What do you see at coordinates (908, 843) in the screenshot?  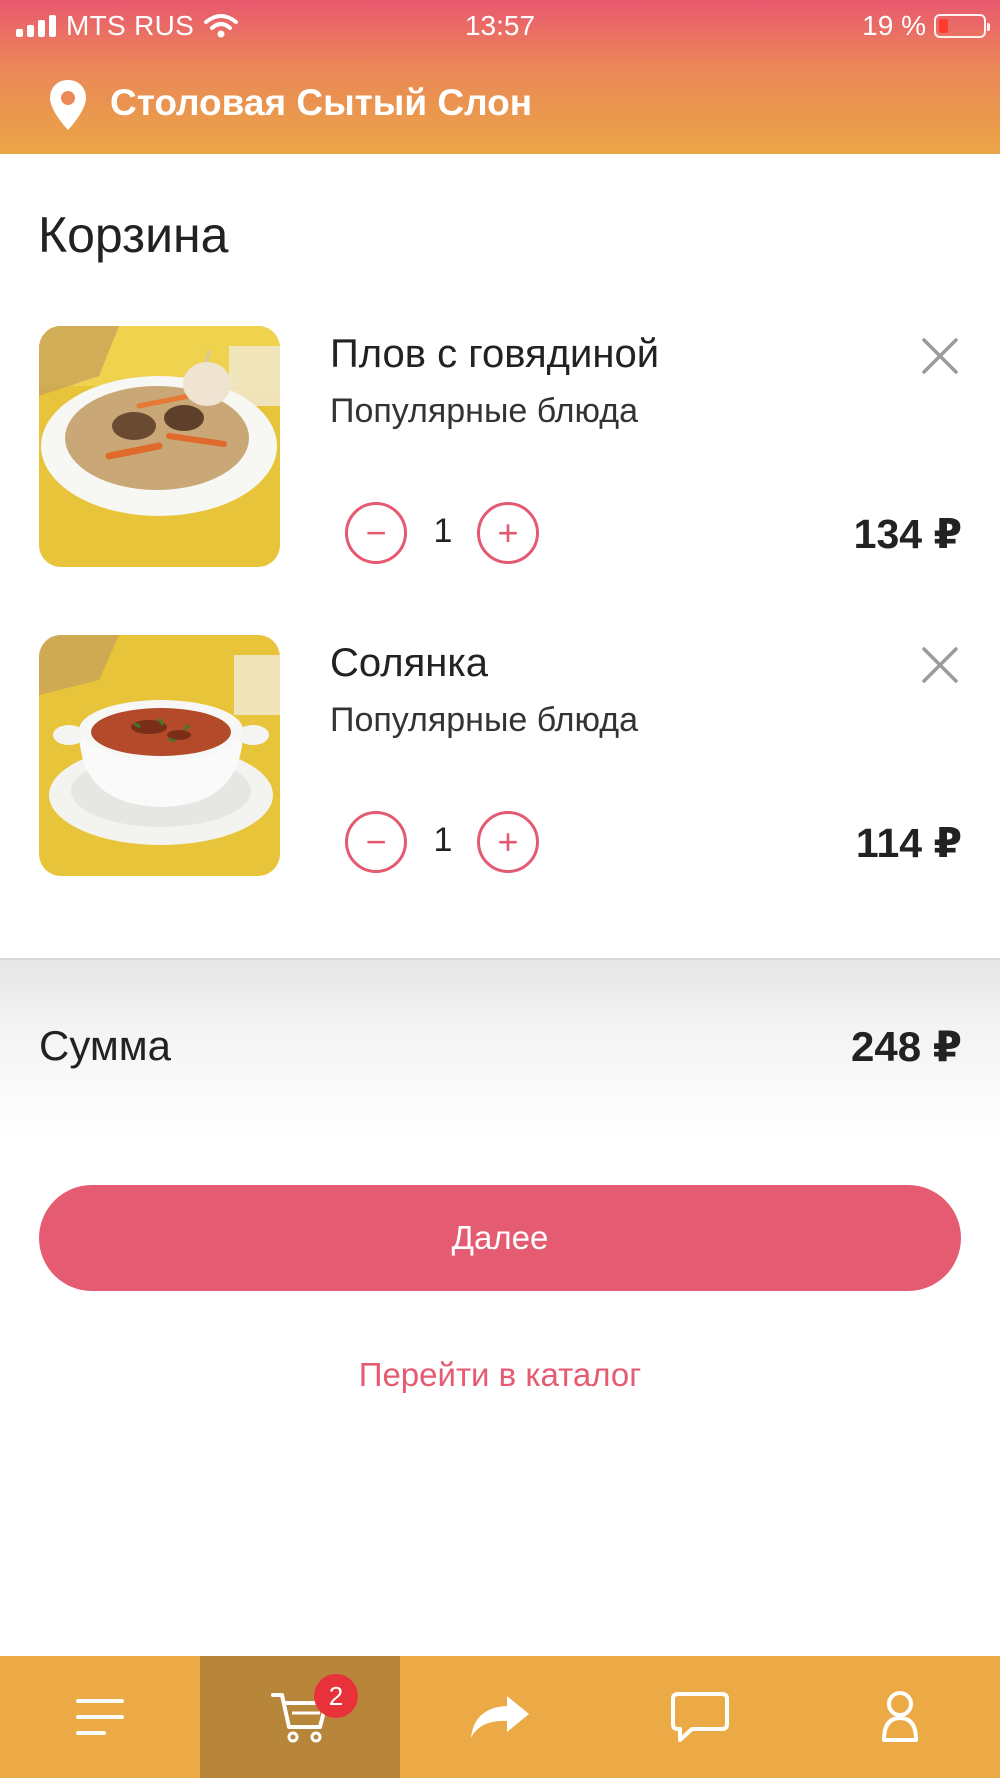 I see `item-price: 114 ₽` at bounding box center [908, 843].